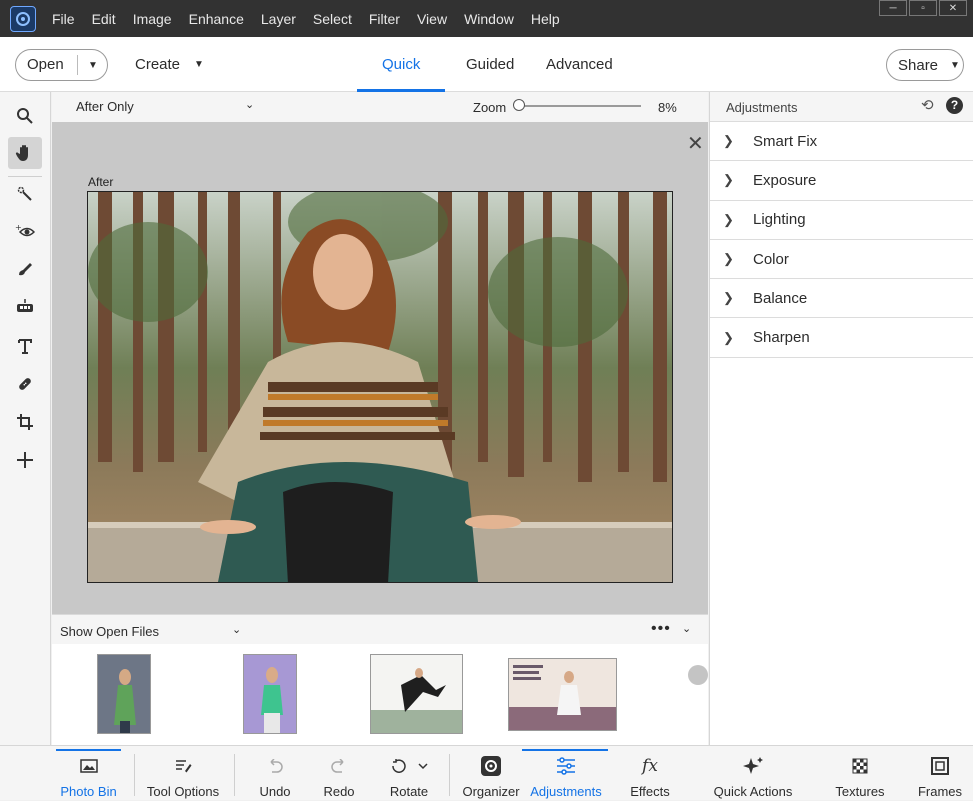  What do you see at coordinates (275, 773) in the screenshot?
I see `undo-button: Undo` at bounding box center [275, 773].